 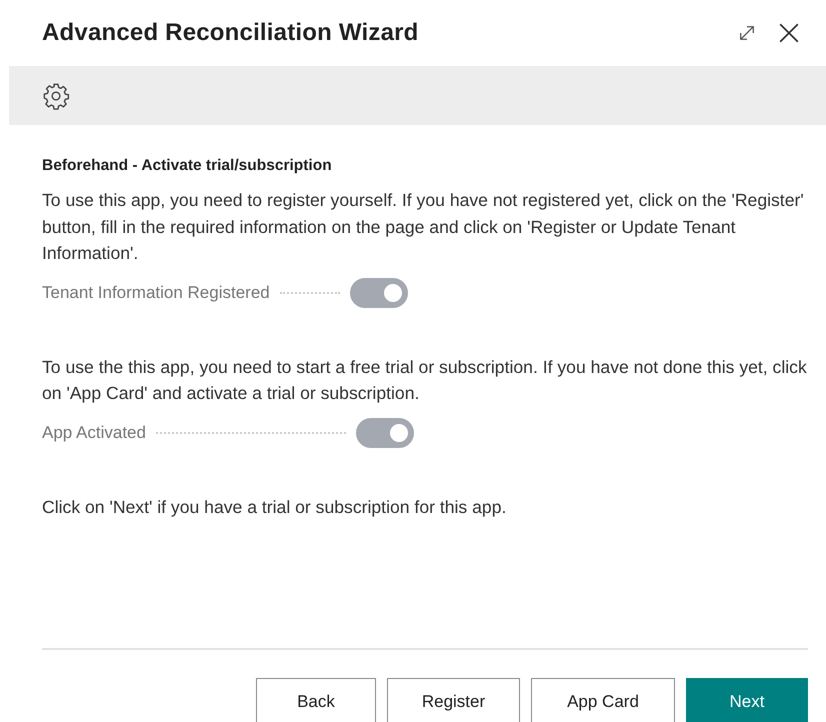 What do you see at coordinates (316, 700) in the screenshot?
I see `wizard-button: Back` at bounding box center [316, 700].